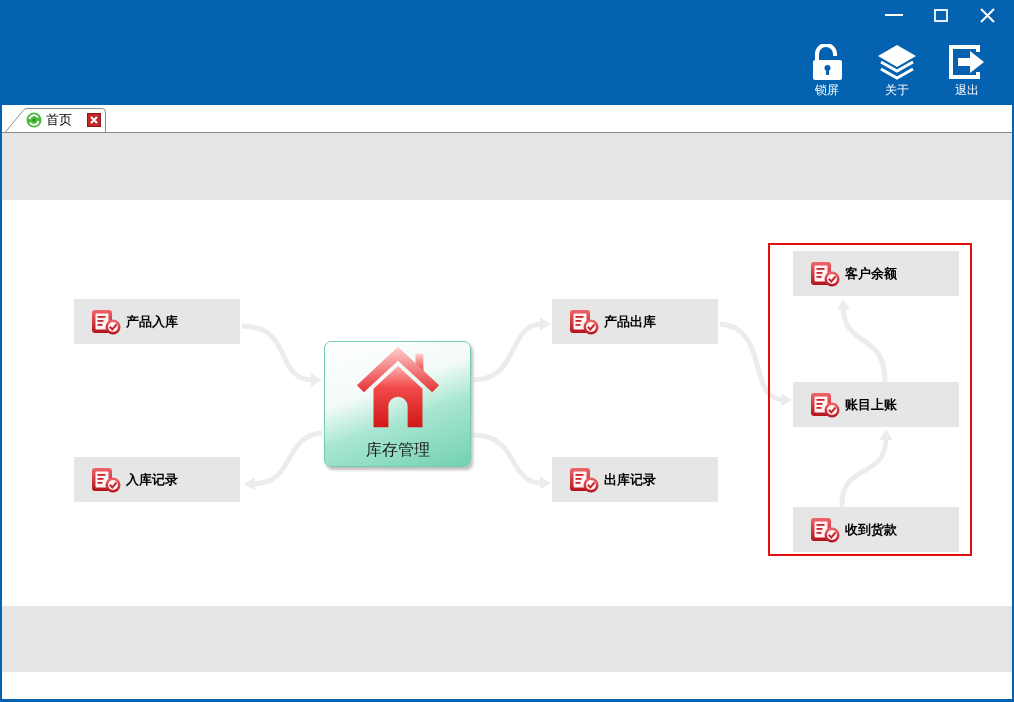 This screenshot has width=1014, height=702. I want to click on exit-icon, so click(967, 62).